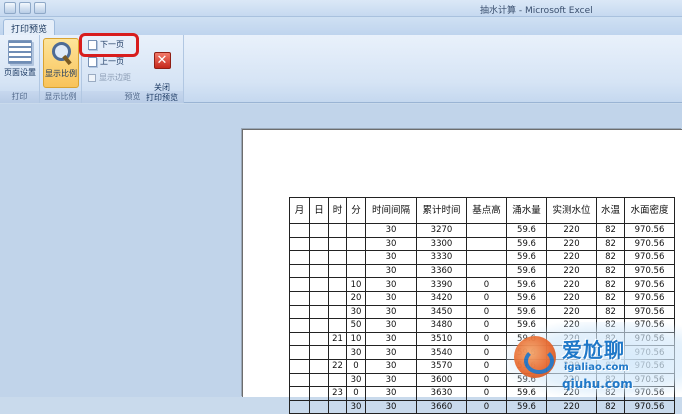  What do you see at coordinates (441, 352) in the screenshot?
I see `table-cell: 3540` at bounding box center [441, 352].